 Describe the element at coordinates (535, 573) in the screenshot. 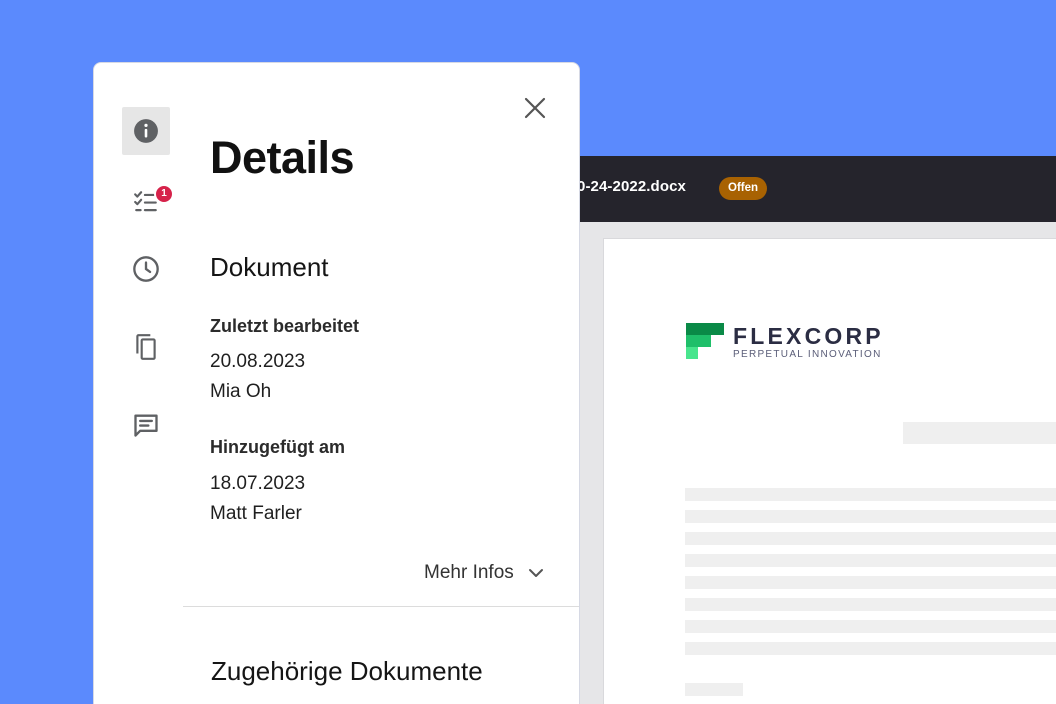

I see `chevron-down-icon` at that location.